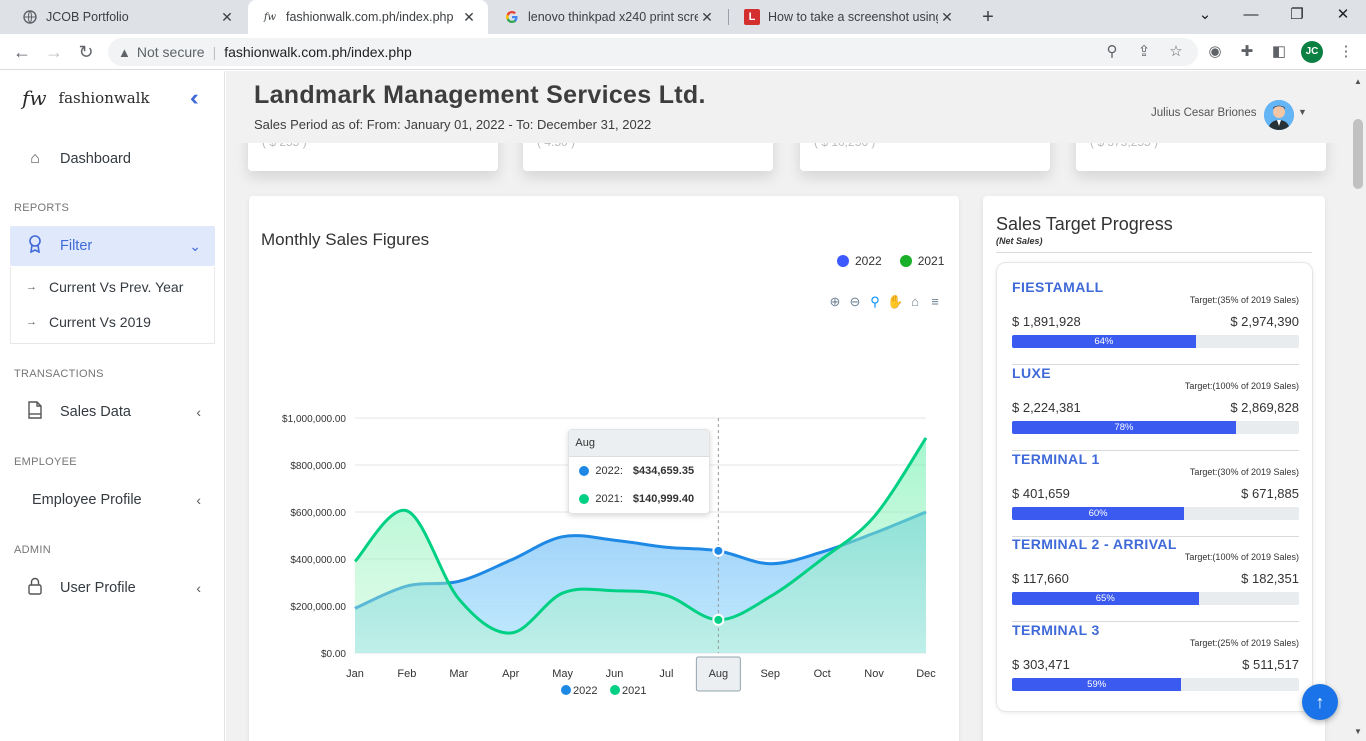  I want to click on kebab-menu-icon: ⋮, so click(1346, 52).